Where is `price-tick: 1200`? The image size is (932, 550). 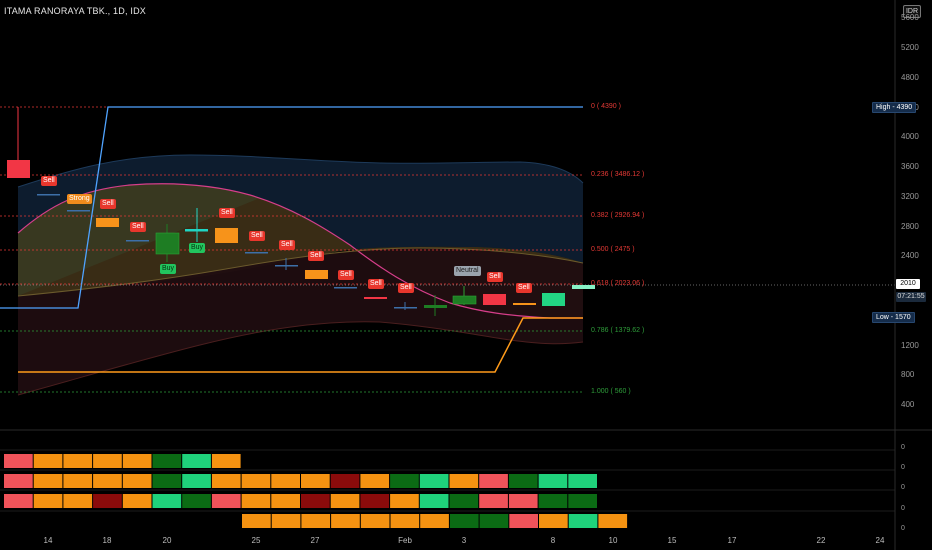
price-tick: 1200 is located at coordinates (910, 345).